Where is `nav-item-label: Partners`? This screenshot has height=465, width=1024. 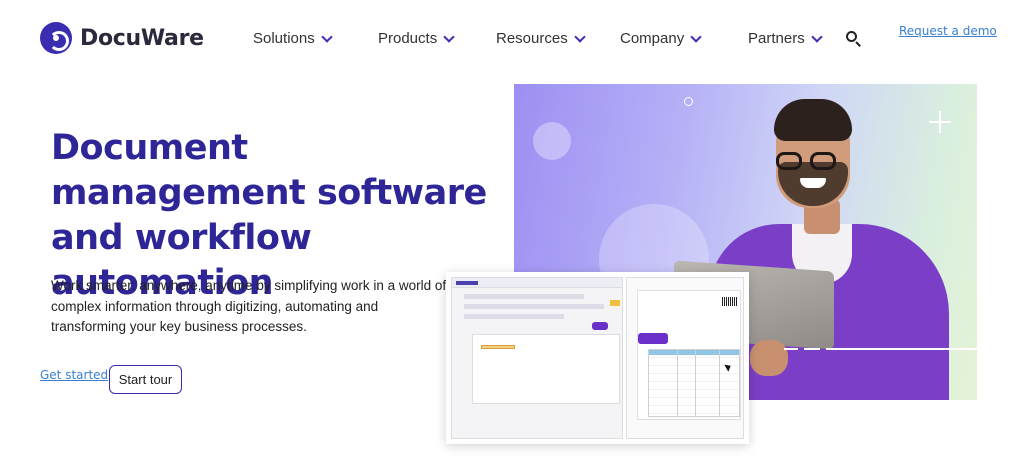 nav-item-label: Partners is located at coordinates (776, 38).